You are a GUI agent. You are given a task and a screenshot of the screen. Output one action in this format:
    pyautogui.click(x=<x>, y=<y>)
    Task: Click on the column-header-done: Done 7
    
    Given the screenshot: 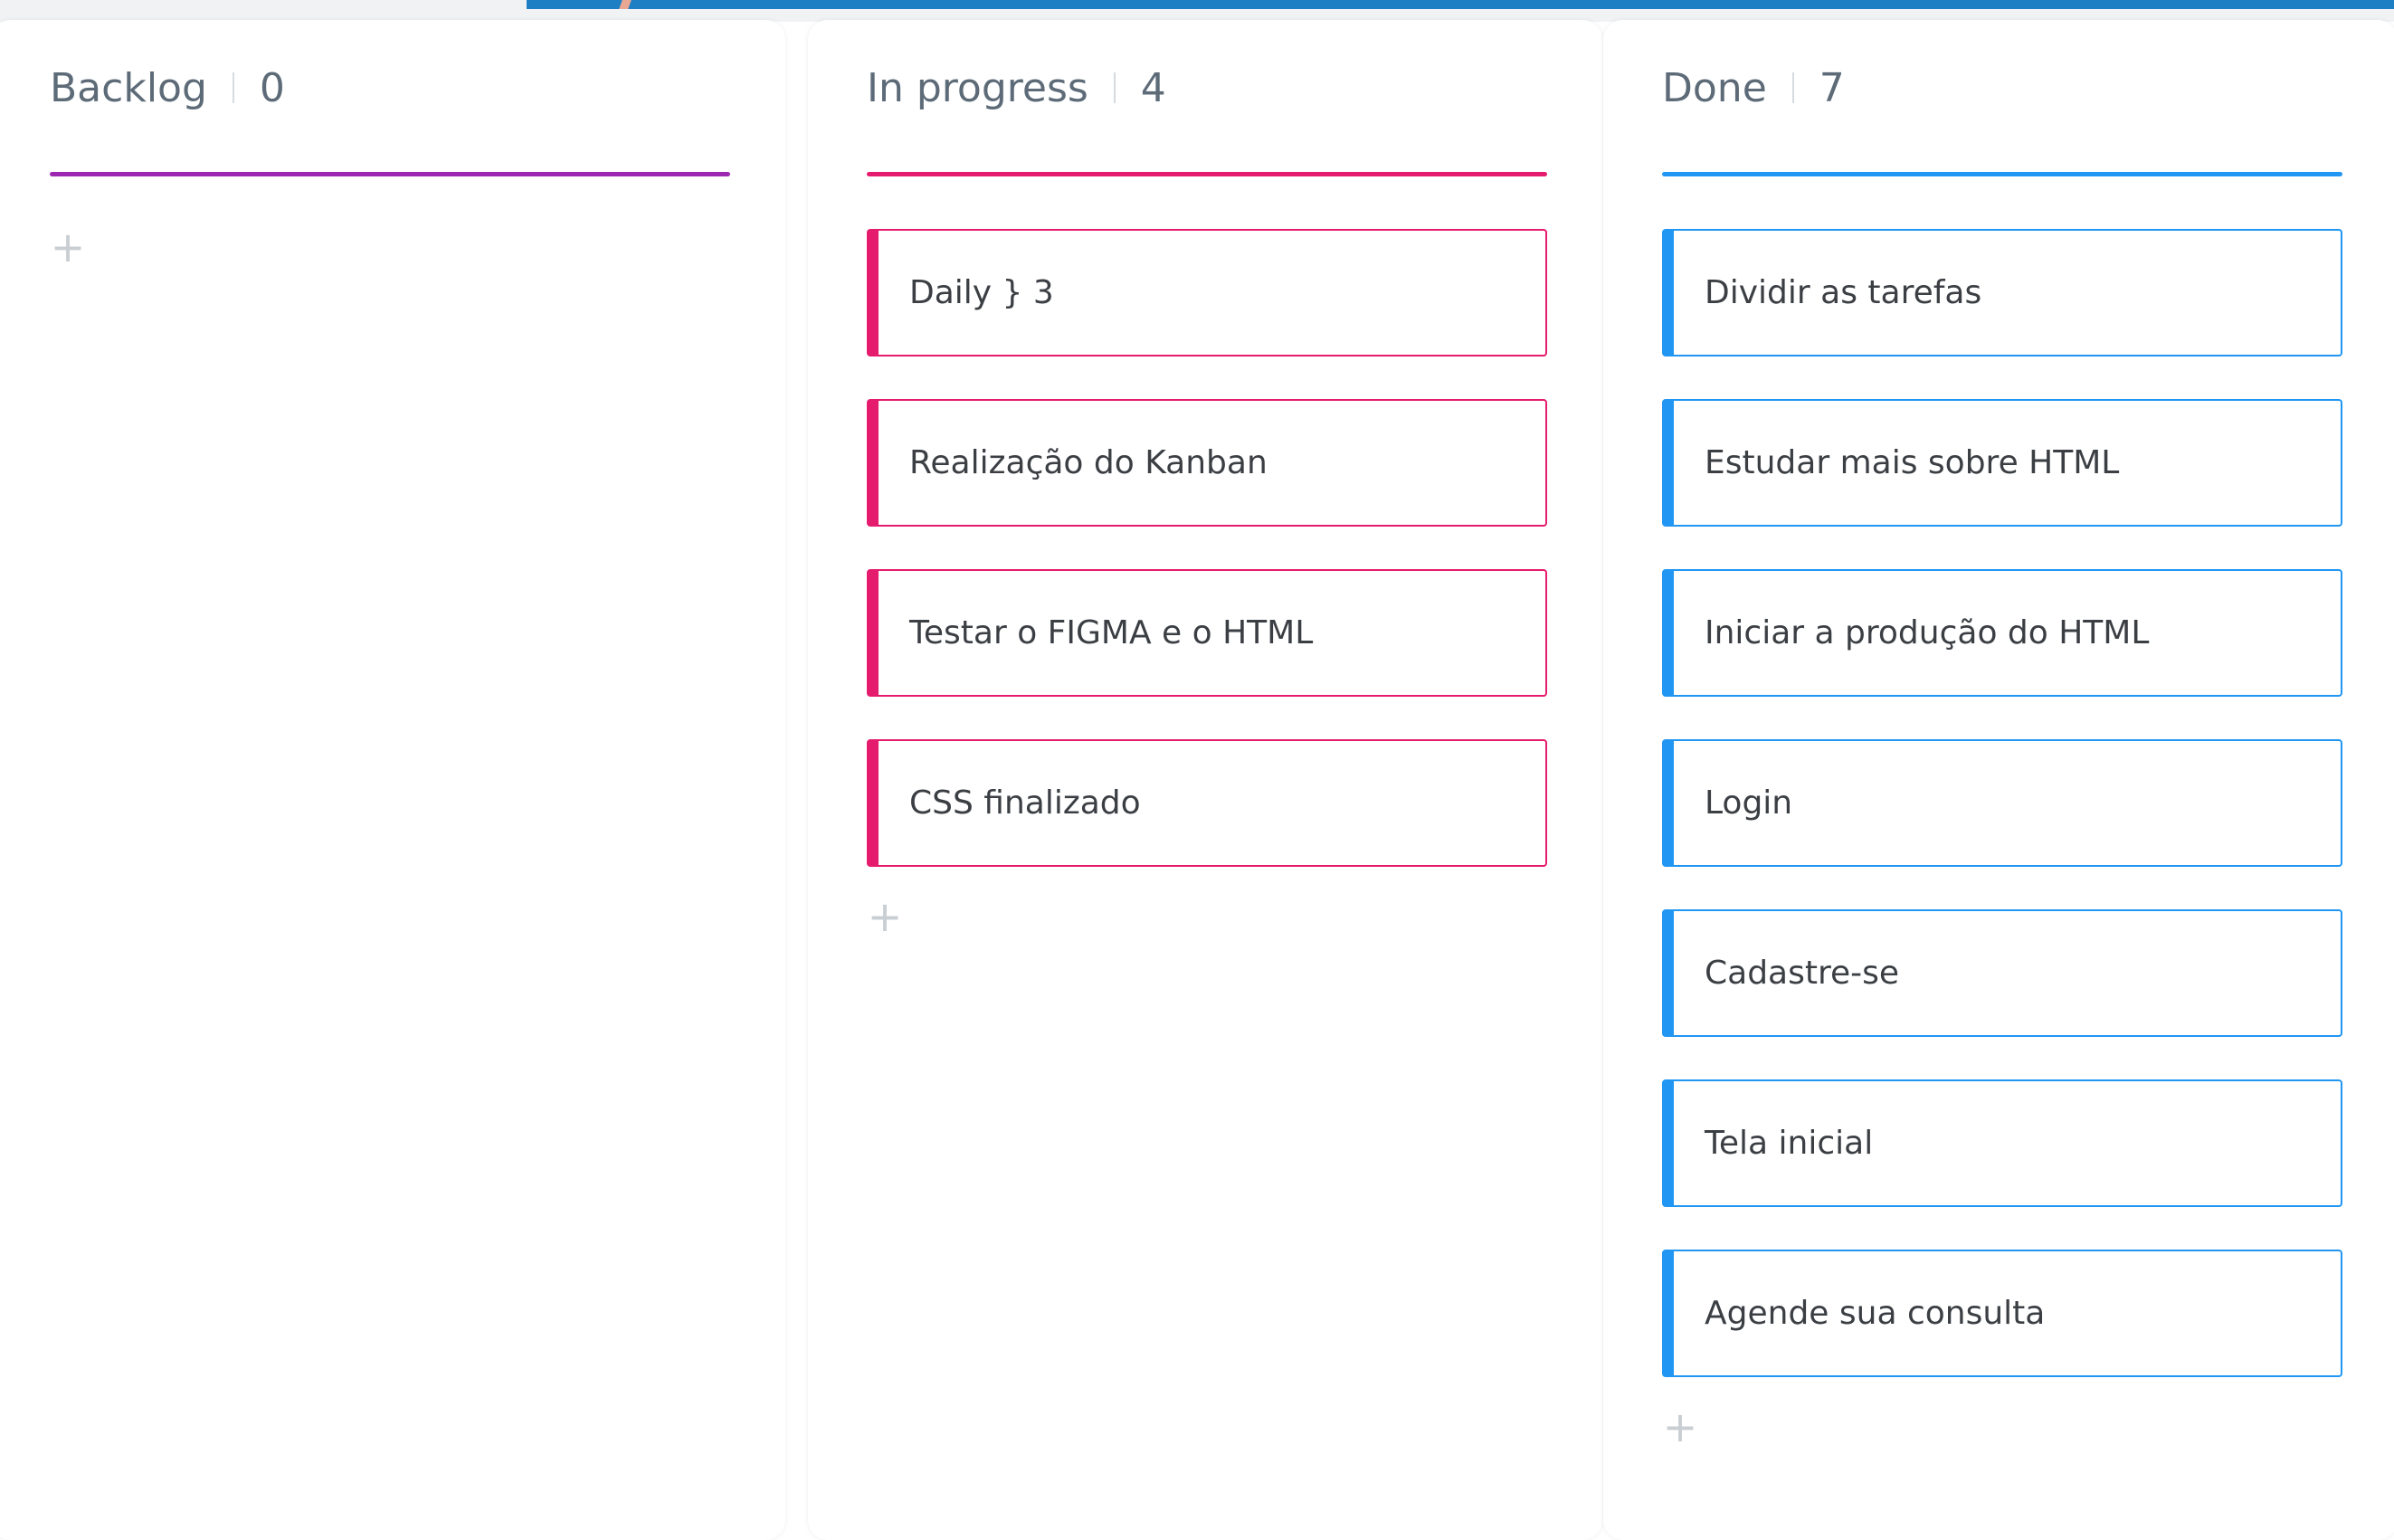 What is the action you would take?
    pyautogui.click(x=1754, y=88)
    